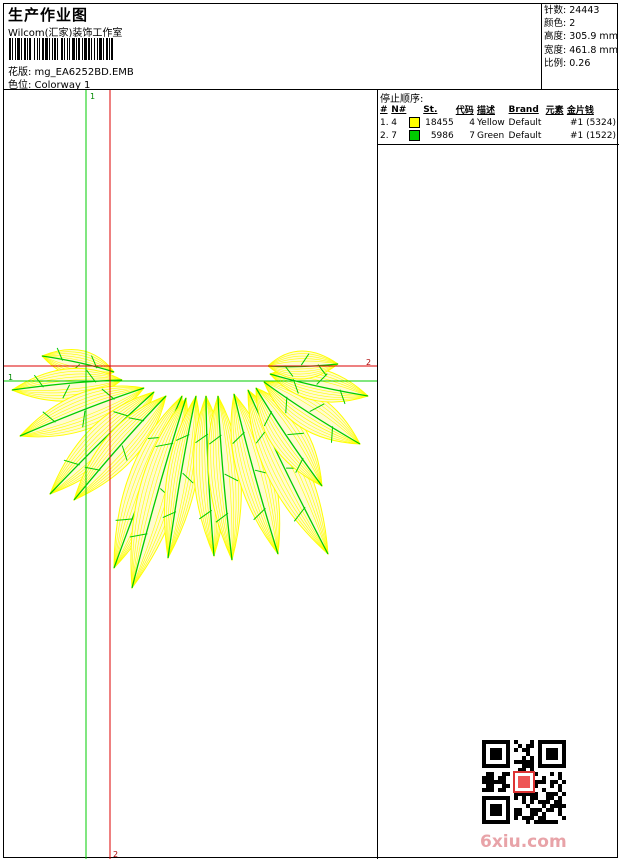 The width and height of the screenshot is (620, 860). I want to click on col-code: 代码, so click(464, 111).